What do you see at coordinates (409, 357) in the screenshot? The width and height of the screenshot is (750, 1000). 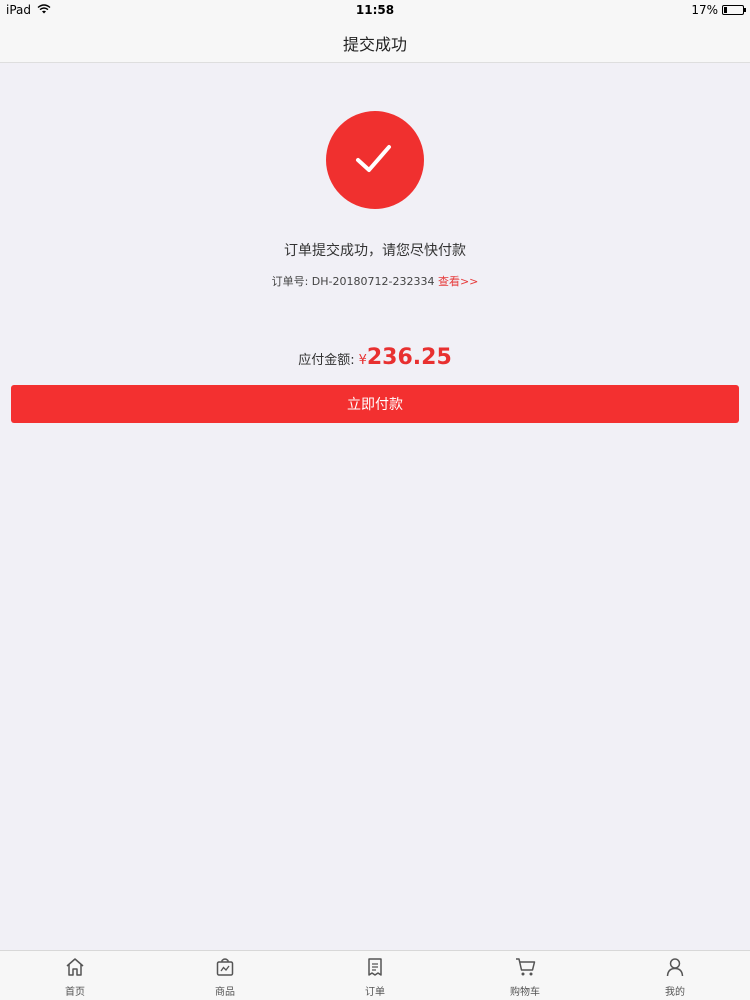 I see `amount-value: 236.25` at bounding box center [409, 357].